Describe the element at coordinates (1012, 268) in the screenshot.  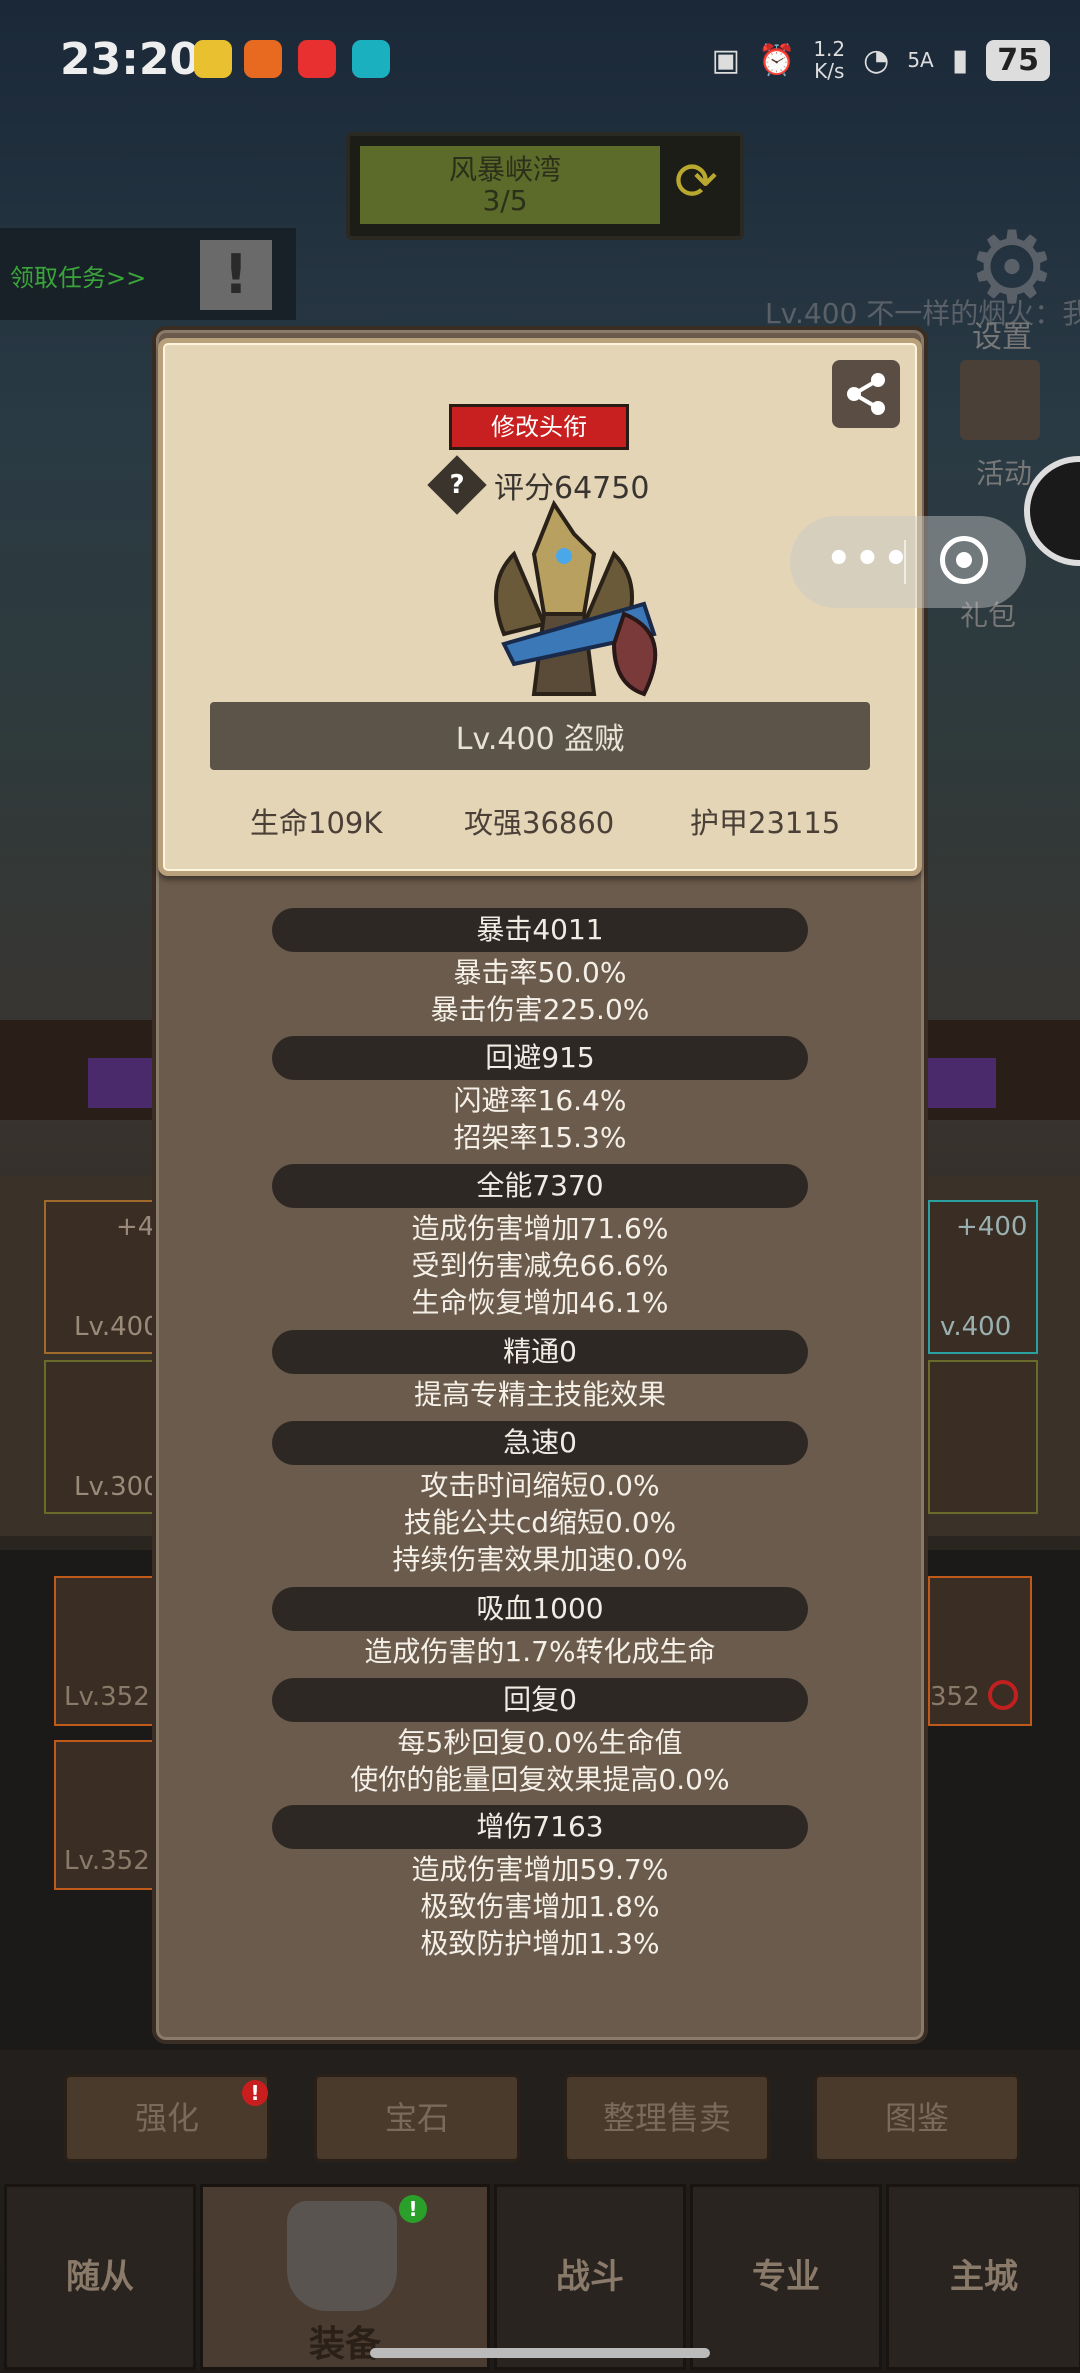
I see `gear-icon: ⚙` at that location.